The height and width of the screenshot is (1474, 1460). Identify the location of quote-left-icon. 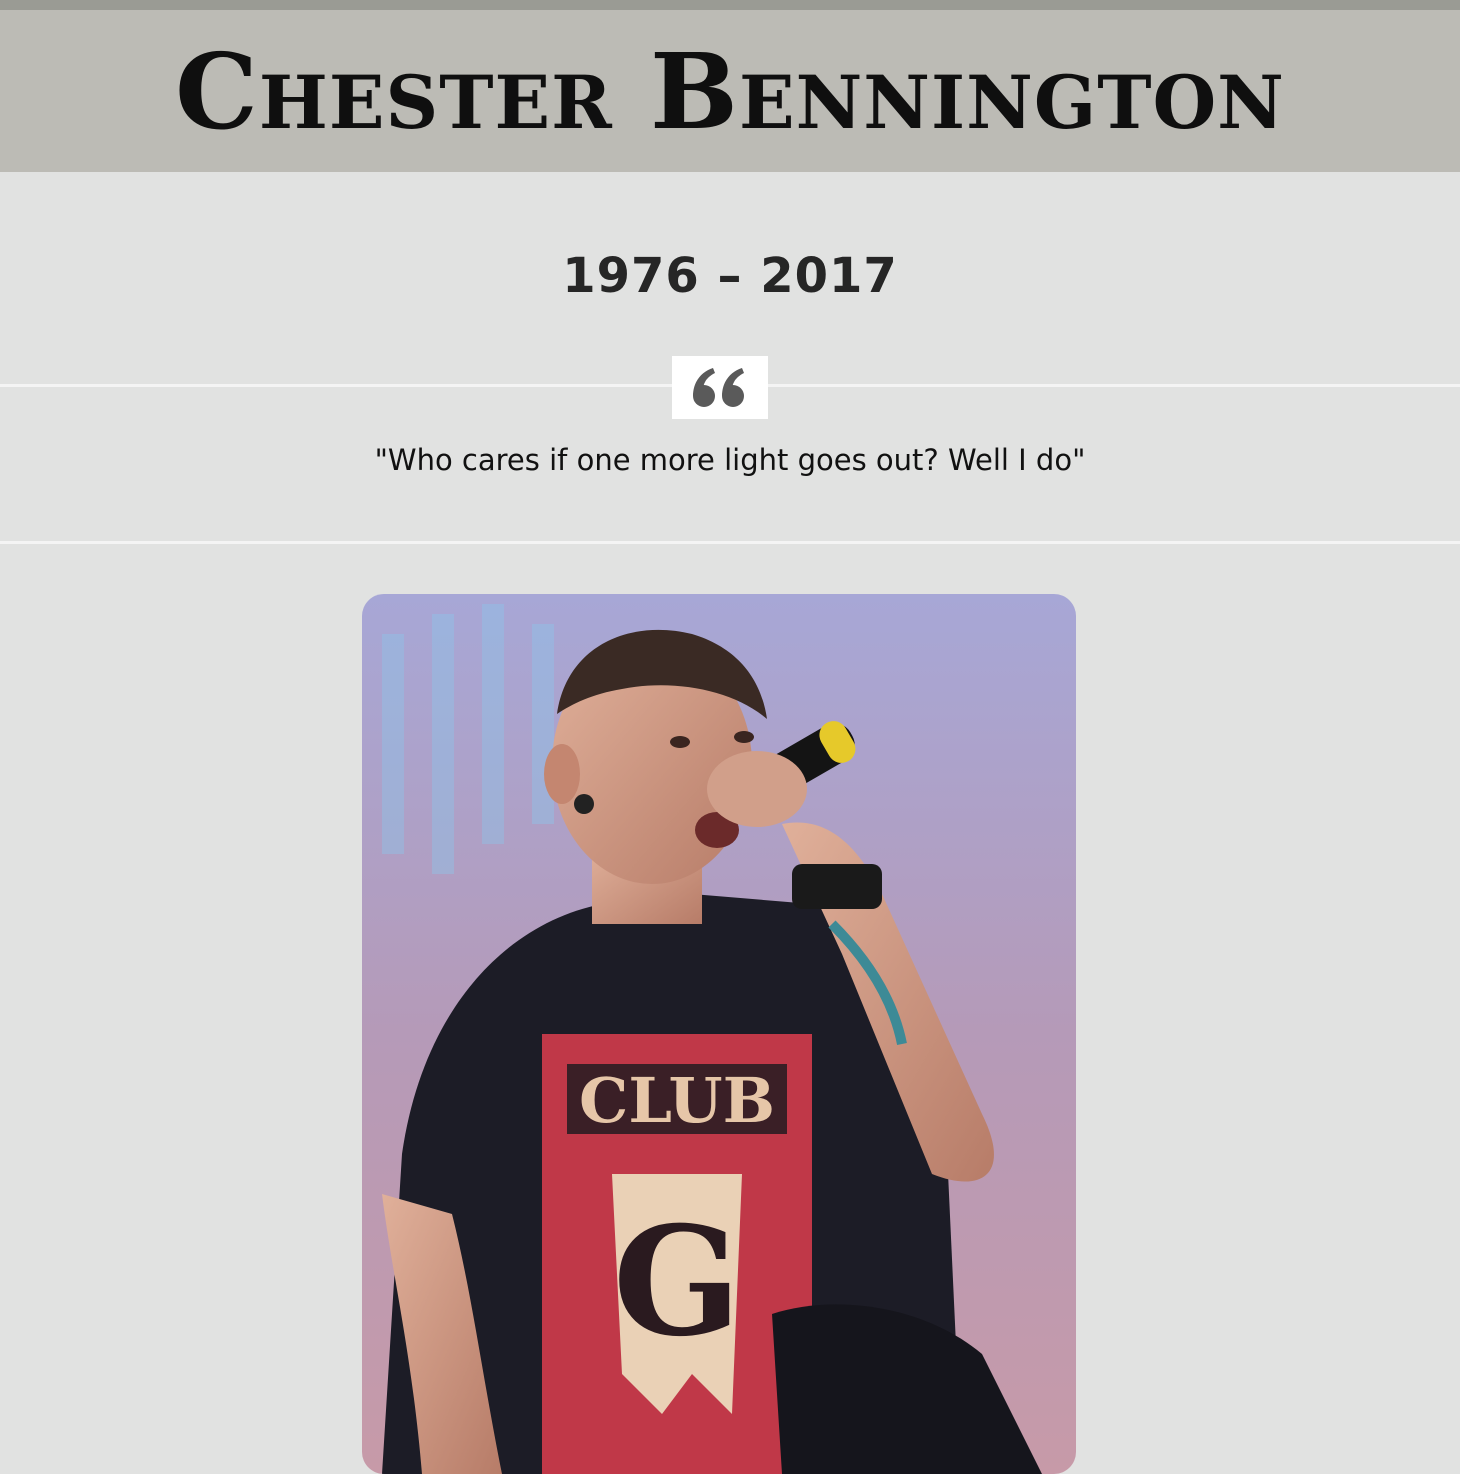
(718, 387).